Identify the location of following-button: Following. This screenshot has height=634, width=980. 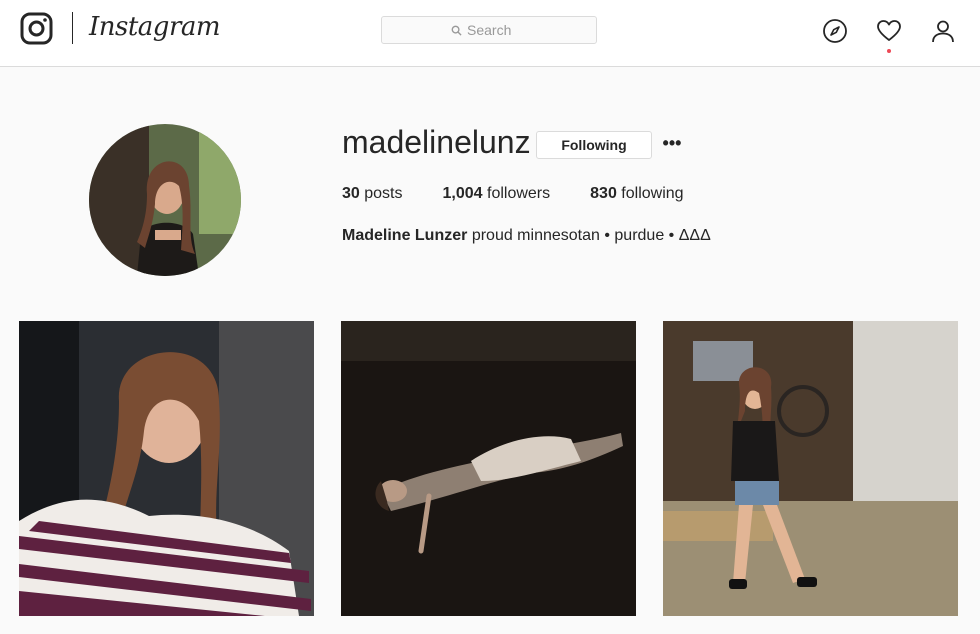
(594, 145).